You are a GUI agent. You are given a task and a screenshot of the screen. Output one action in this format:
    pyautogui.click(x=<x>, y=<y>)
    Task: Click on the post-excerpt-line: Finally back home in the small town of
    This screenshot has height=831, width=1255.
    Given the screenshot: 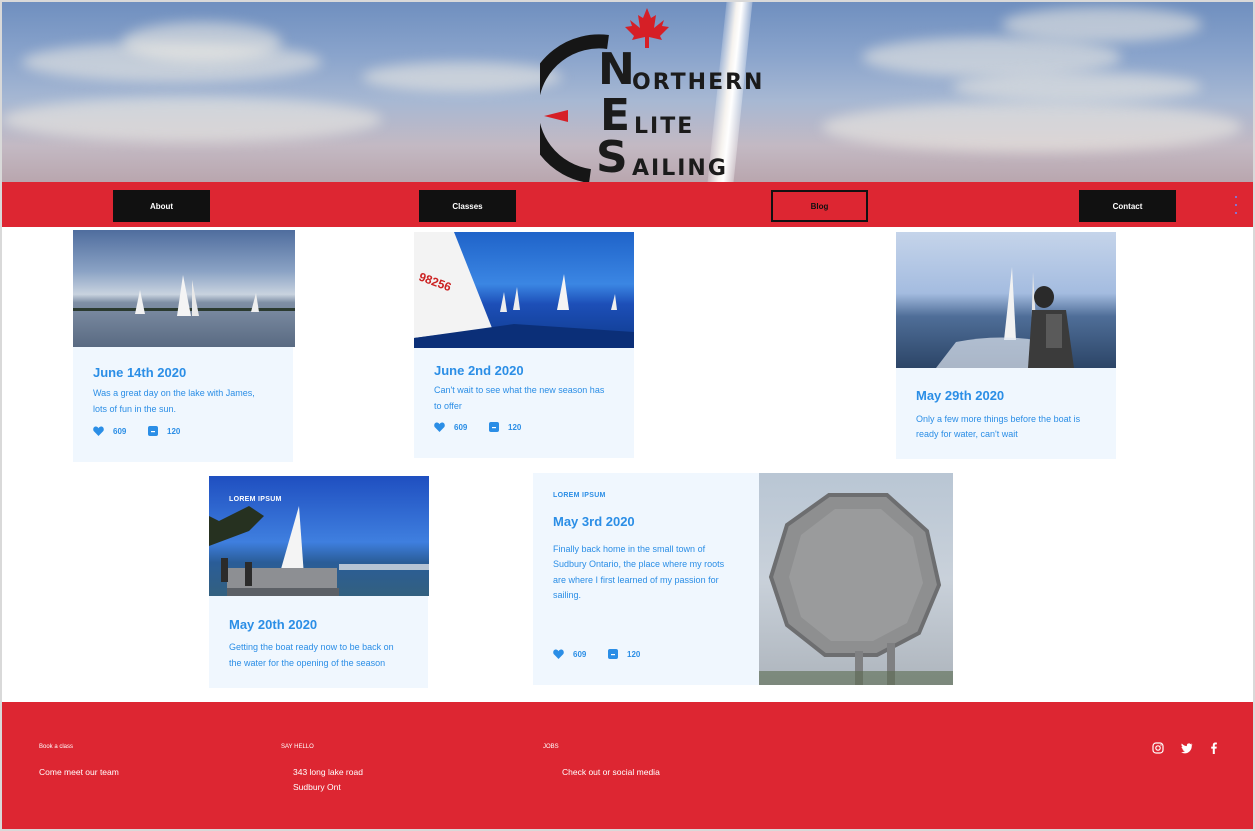 What is the action you would take?
    pyautogui.click(x=629, y=549)
    